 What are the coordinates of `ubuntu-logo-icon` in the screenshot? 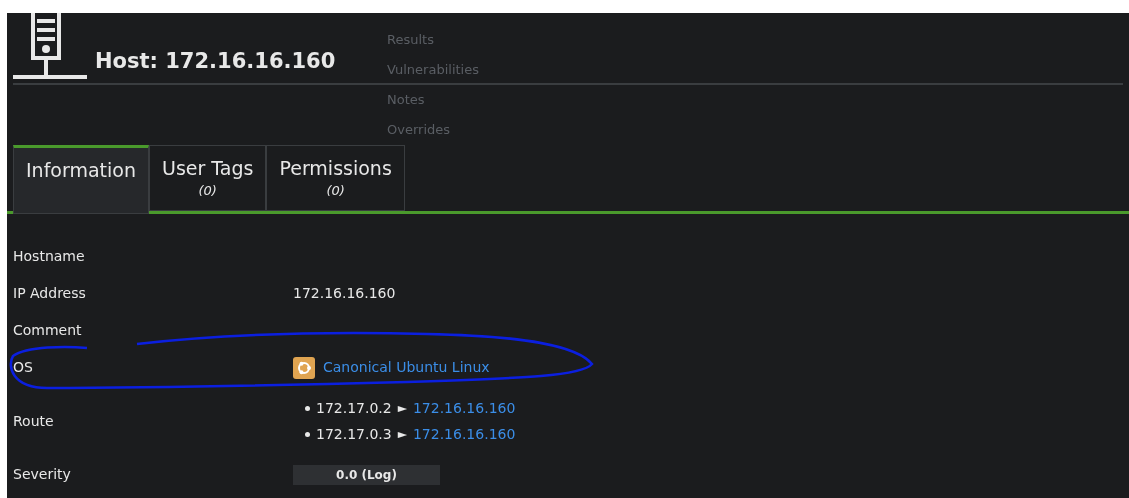 It's located at (304, 367).